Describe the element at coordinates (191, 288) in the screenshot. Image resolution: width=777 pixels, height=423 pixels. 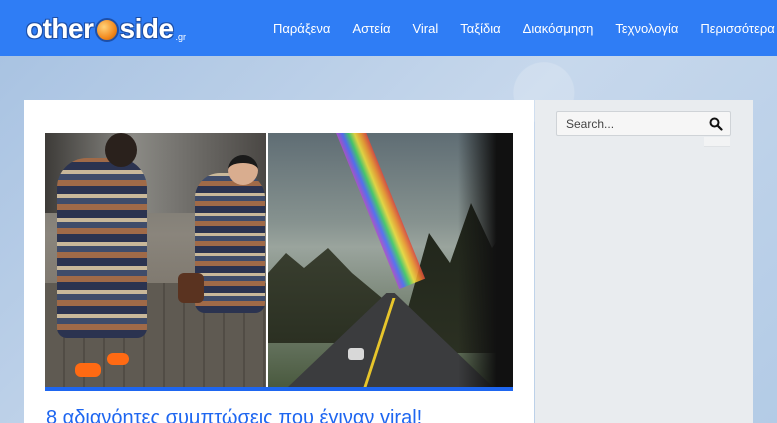
I see `photo-bag` at that location.